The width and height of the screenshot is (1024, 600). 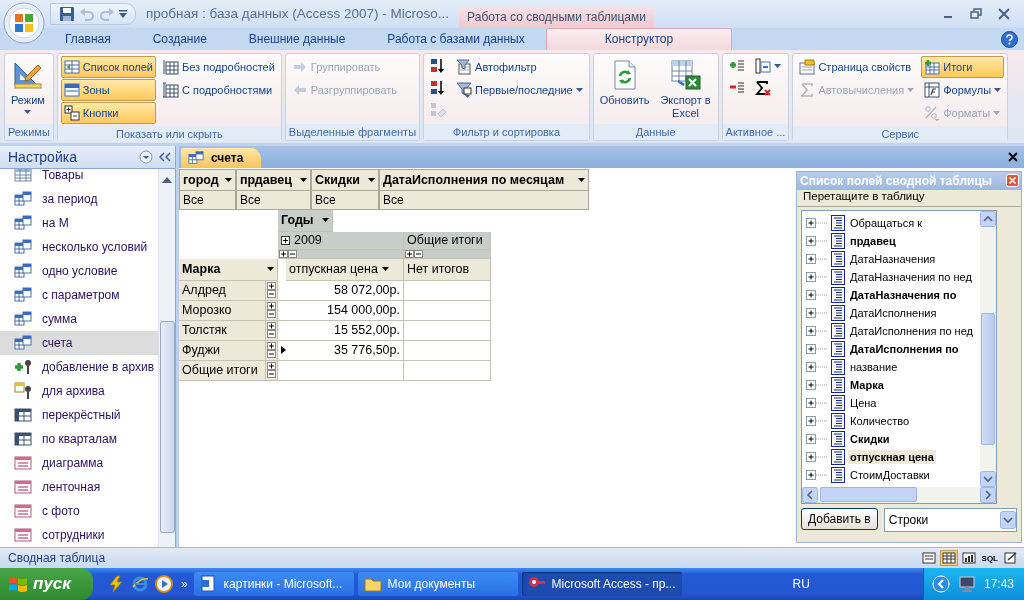 What do you see at coordinates (79, 222) in the screenshot?
I see `navigation-item: на М` at bounding box center [79, 222].